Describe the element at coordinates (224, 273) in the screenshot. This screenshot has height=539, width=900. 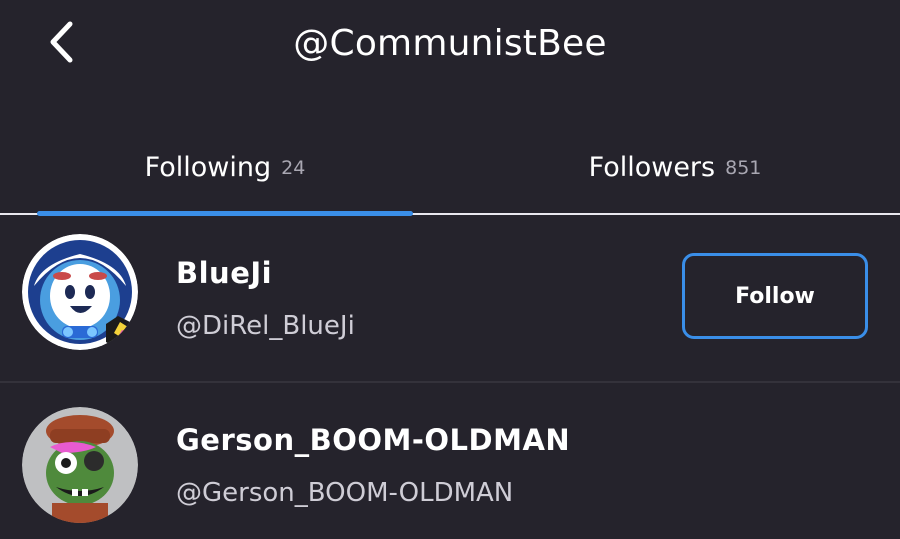
I see `user-display-name: BlueJi` at that location.